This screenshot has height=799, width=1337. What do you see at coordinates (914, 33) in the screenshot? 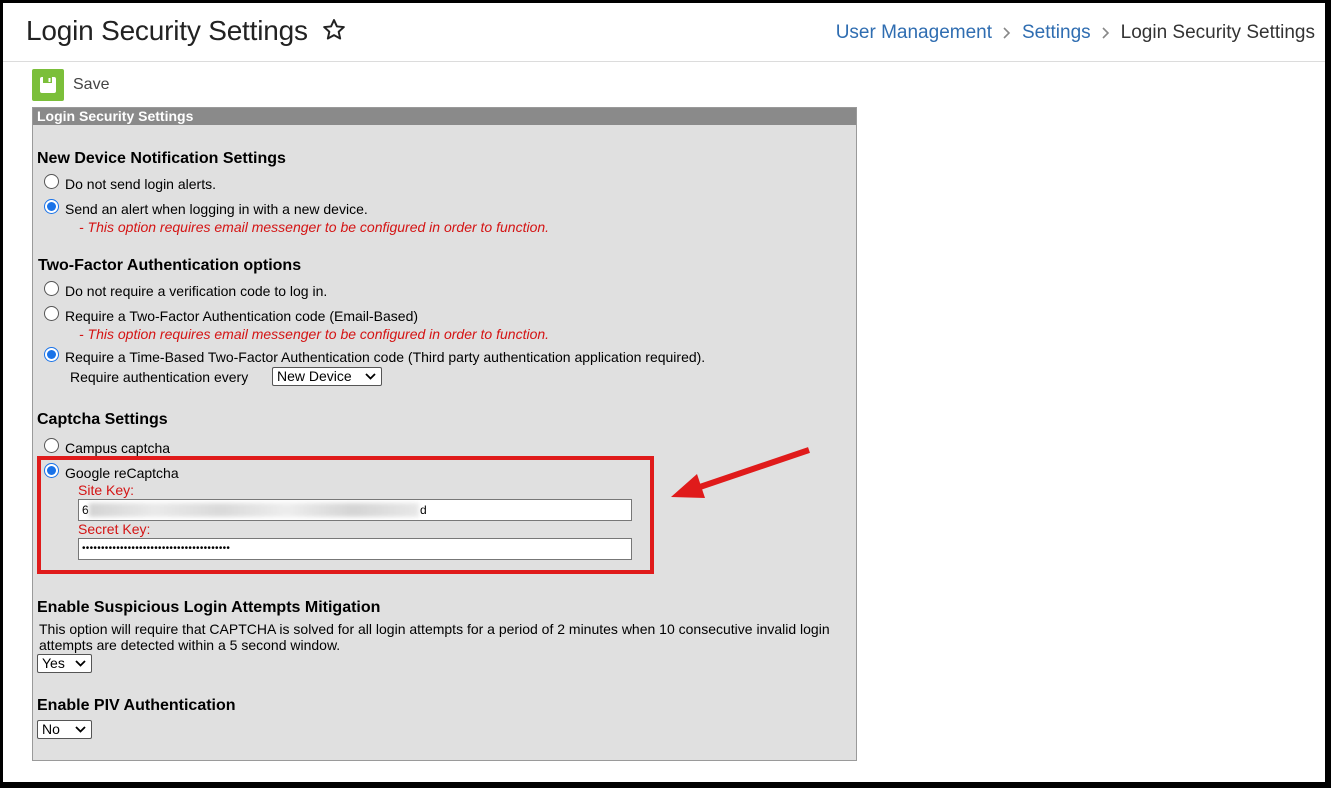
I see `breadcrumb-user-management: User Management` at bounding box center [914, 33].